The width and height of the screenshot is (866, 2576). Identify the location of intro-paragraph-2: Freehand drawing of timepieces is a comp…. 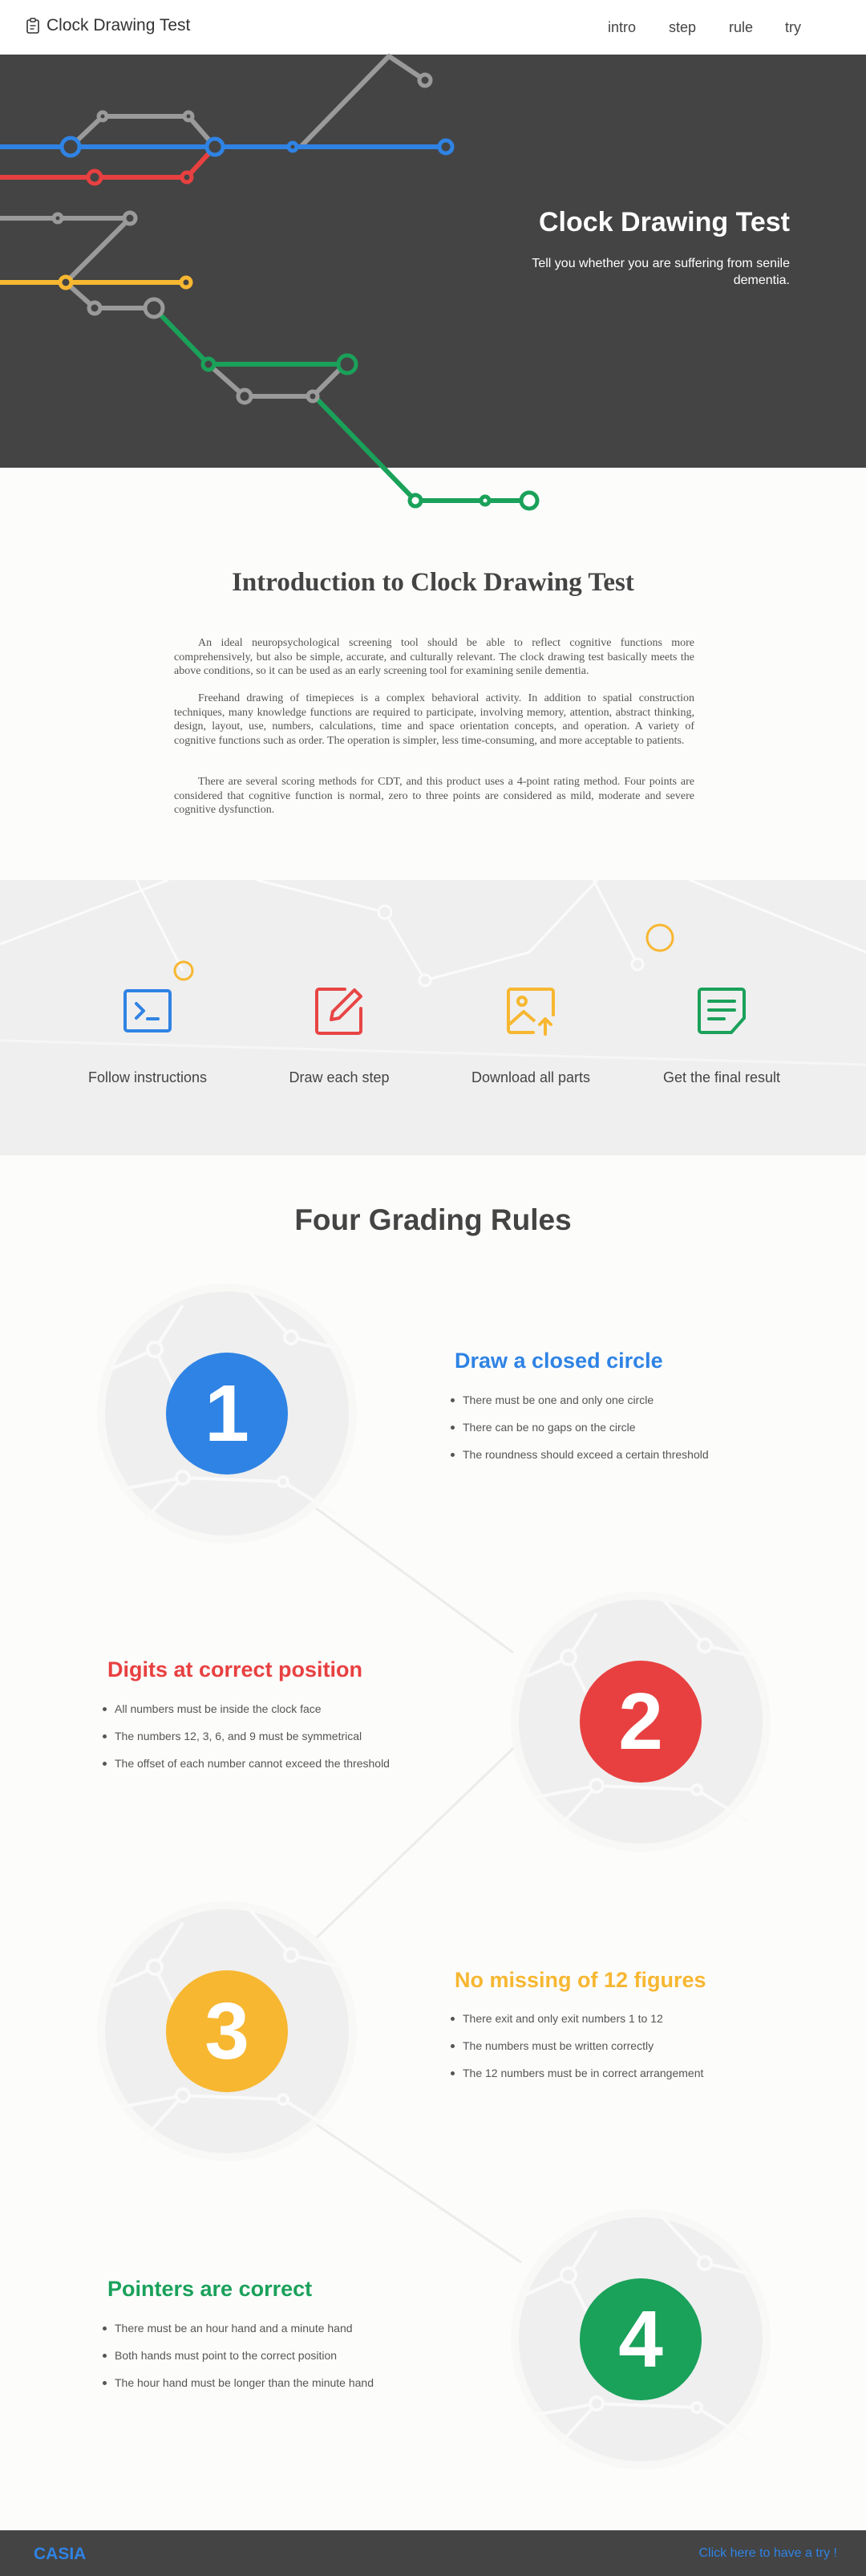
(434, 719).